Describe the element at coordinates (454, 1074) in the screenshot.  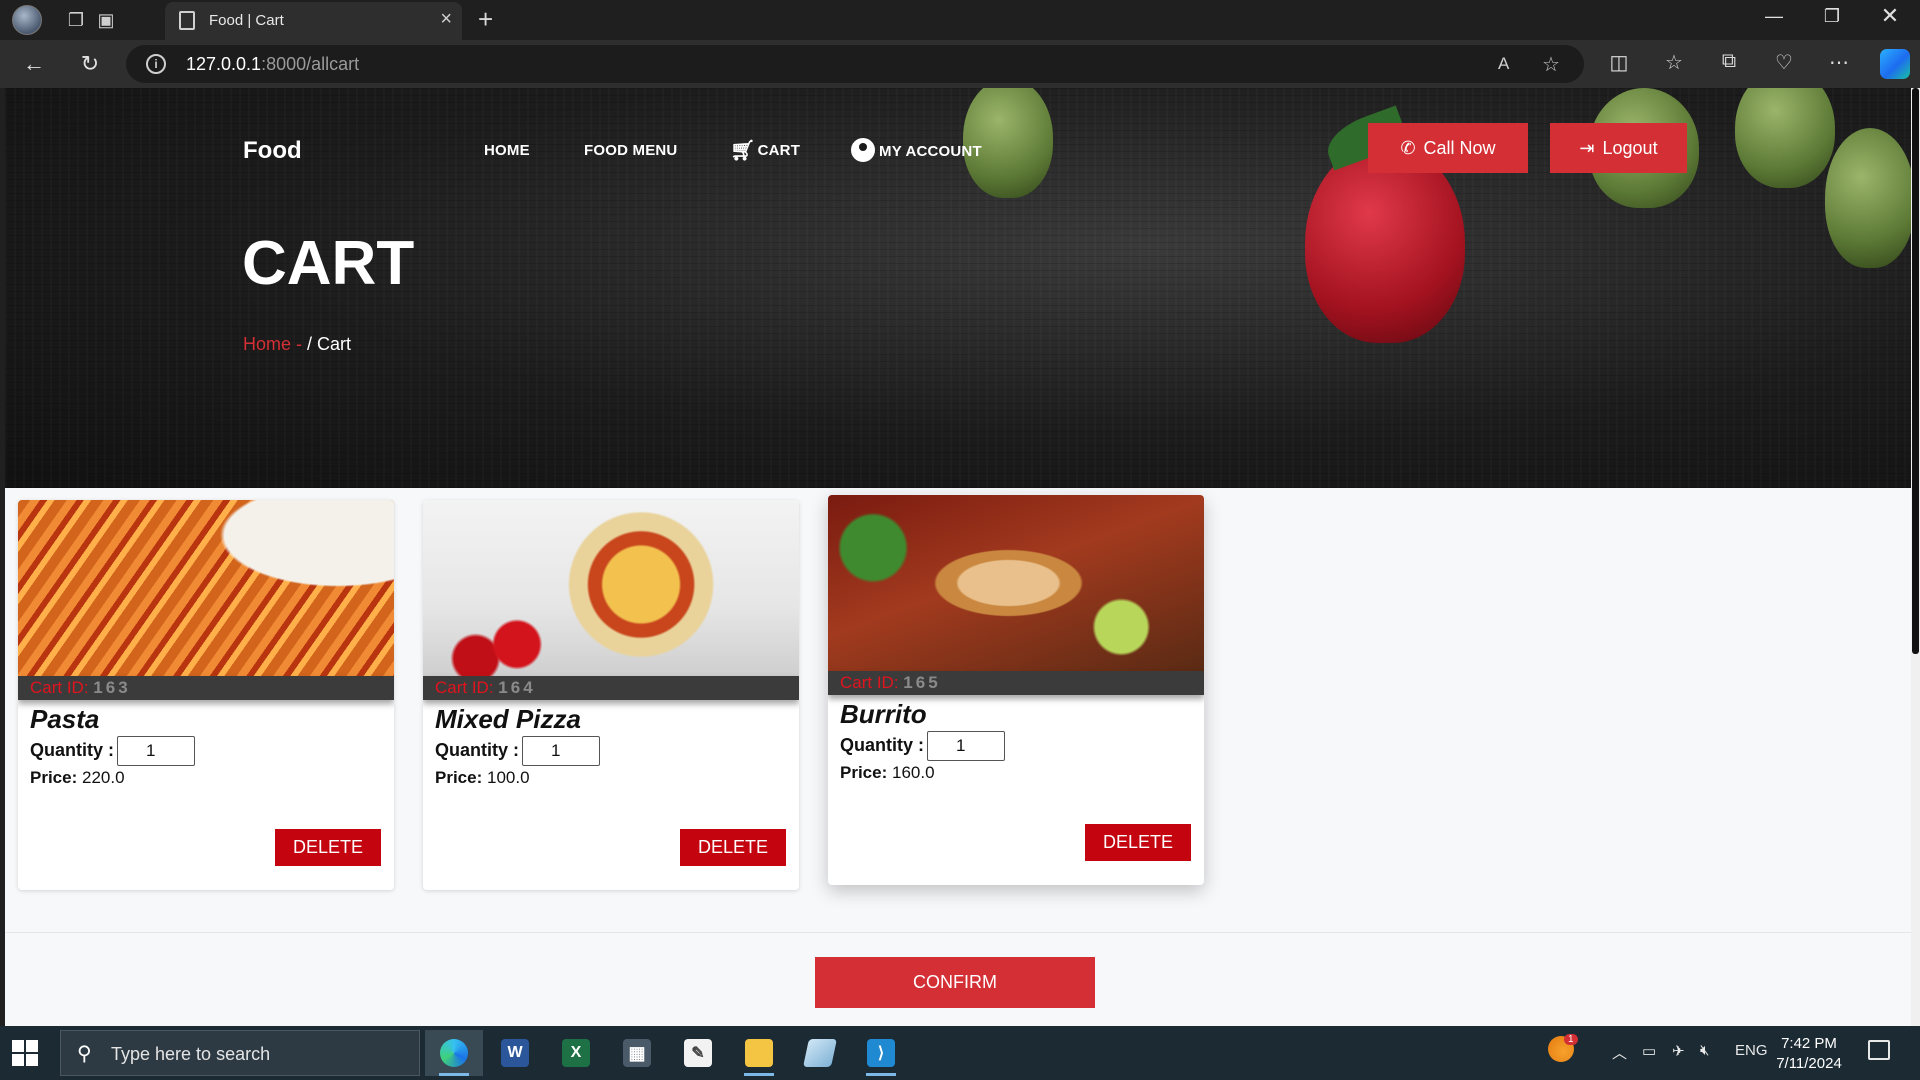
I see `active-indicator` at that location.